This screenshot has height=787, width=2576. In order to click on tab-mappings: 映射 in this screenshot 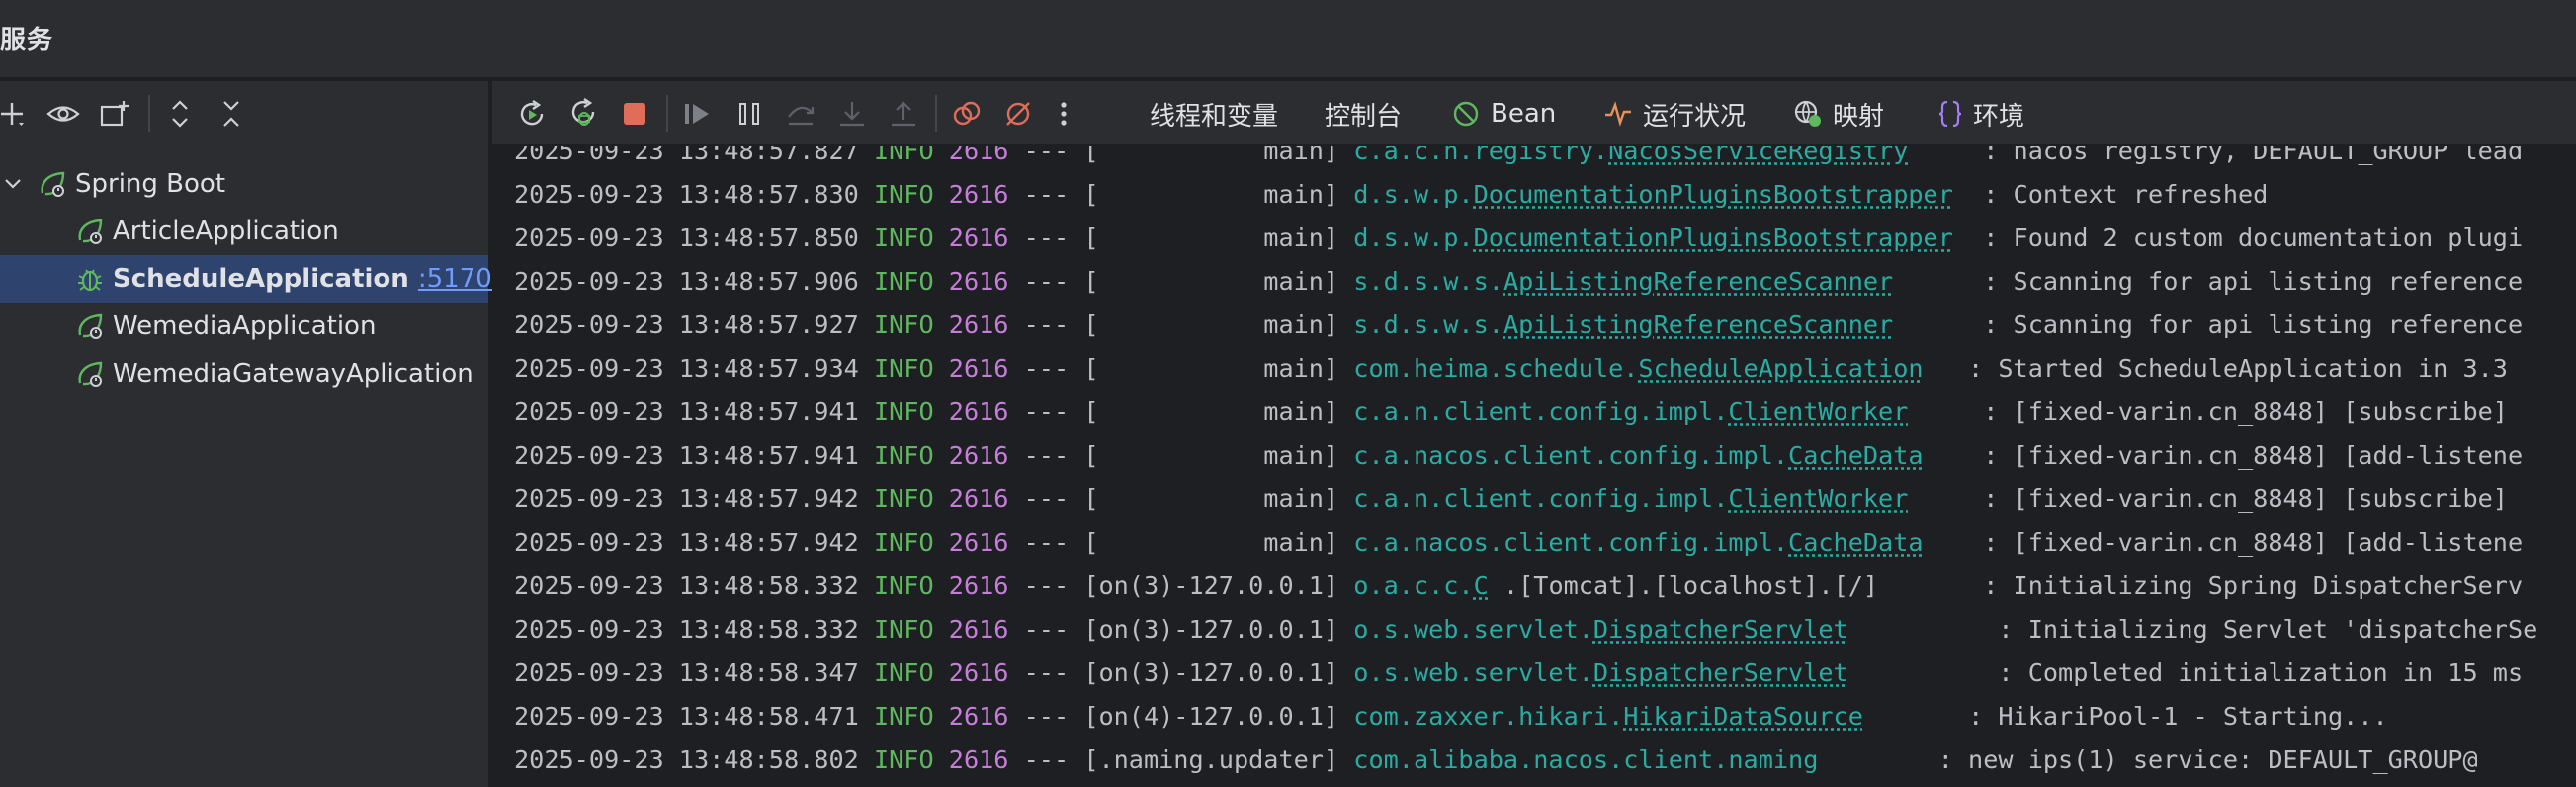, I will do `click(1838, 113)`.